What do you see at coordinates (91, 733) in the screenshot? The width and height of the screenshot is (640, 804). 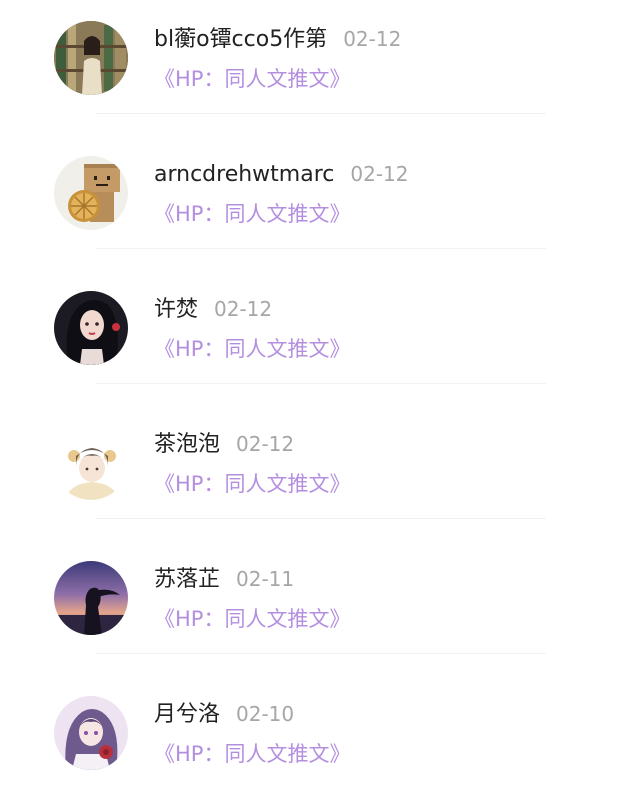 I see `anime-girl-avatar` at bounding box center [91, 733].